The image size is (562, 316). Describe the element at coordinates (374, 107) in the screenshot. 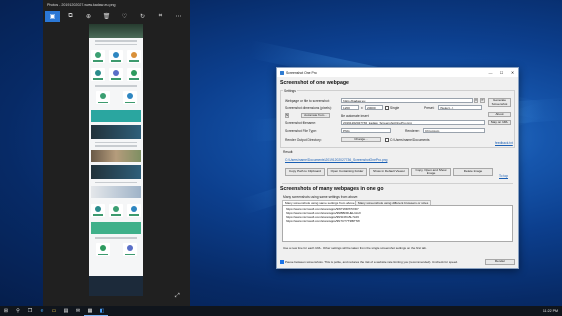

I see `height-input: 20000` at that location.